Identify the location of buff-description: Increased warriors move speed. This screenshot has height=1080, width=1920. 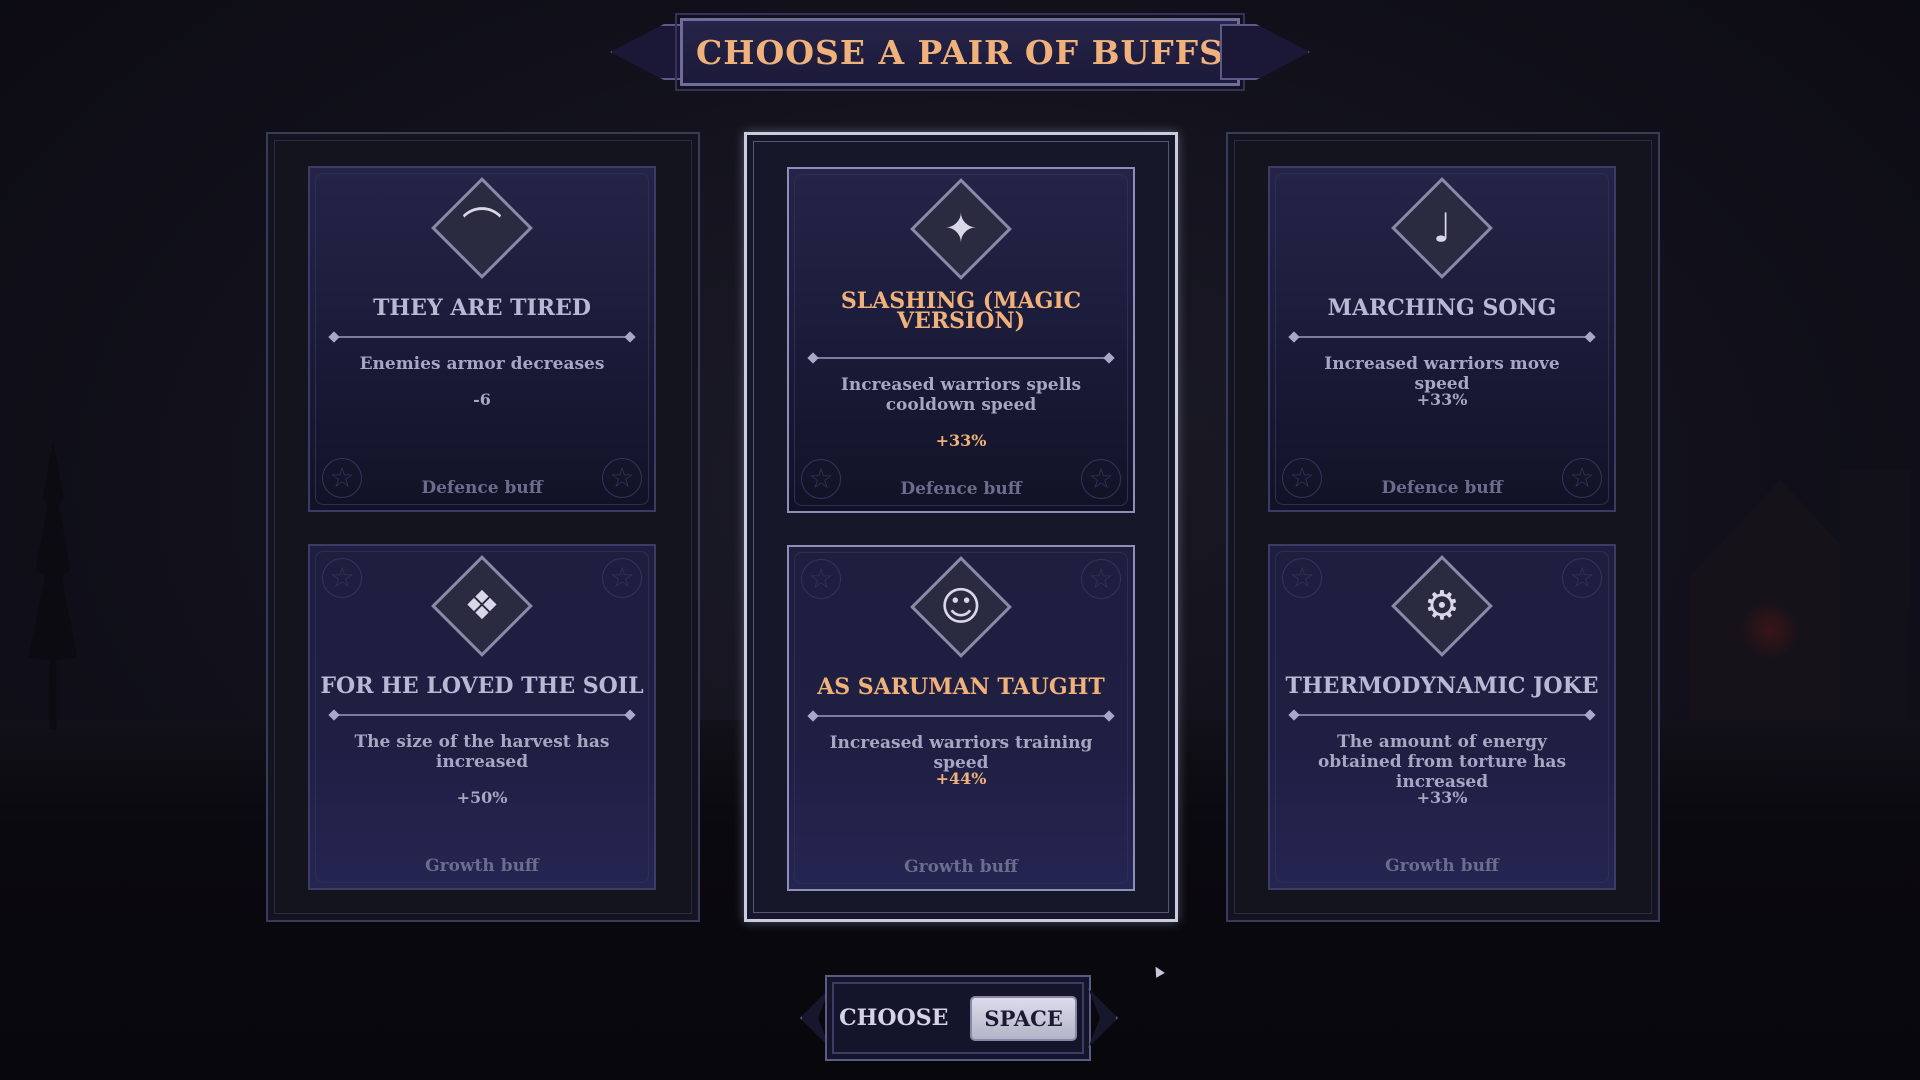
(1442, 374).